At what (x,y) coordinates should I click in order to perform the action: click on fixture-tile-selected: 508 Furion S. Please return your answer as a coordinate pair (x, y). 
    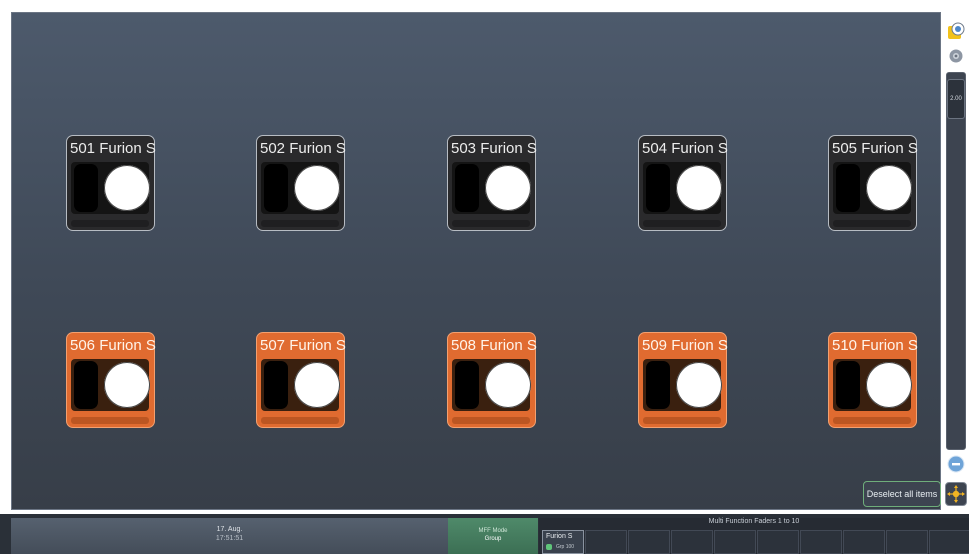
    Looking at the image, I should click on (492, 380).